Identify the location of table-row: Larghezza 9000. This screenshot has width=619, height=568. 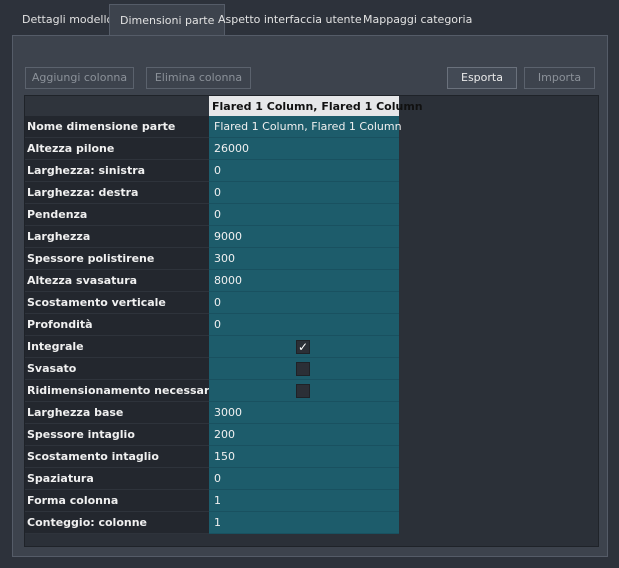
(219, 237).